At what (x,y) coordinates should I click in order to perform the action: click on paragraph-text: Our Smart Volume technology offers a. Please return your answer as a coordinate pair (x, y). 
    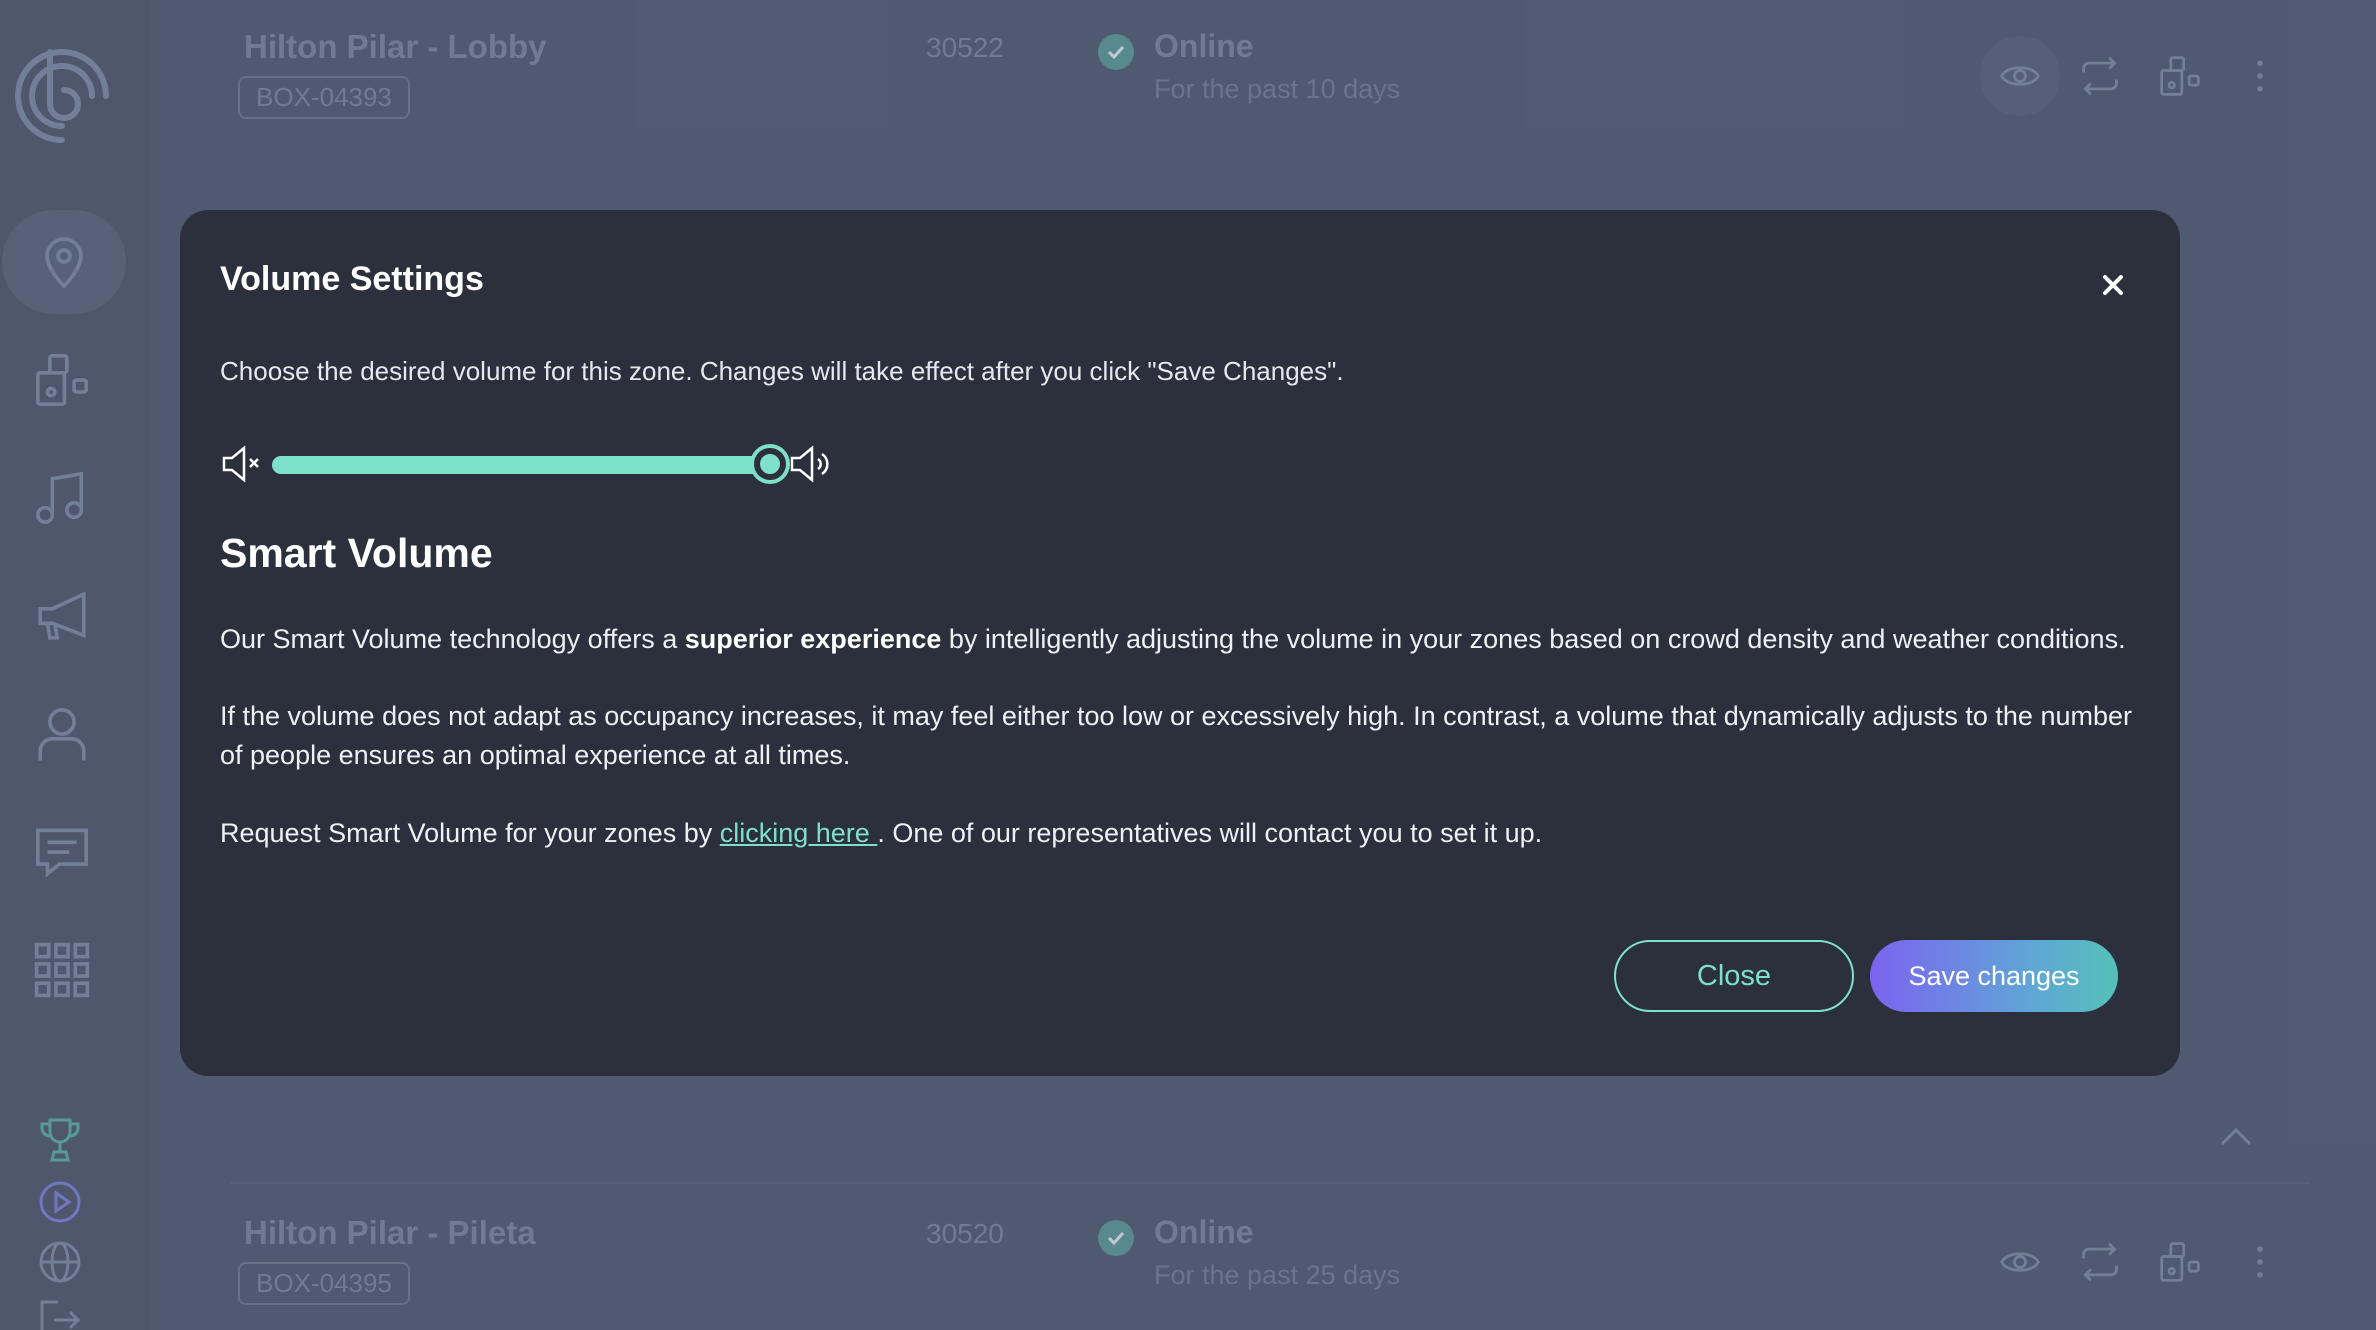
    Looking at the image, I should click on (452, 639).